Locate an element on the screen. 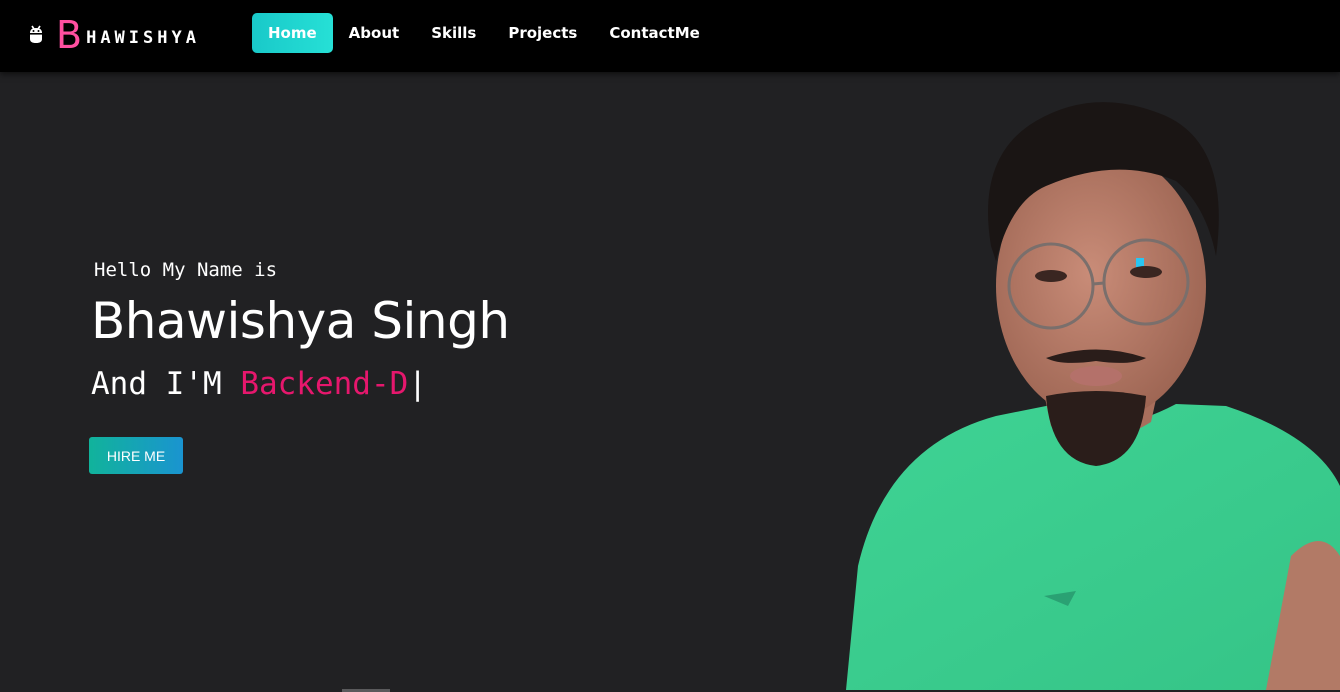 The height and width of the screenshot is (692, 1340). nav-projects: Projects is located at coordinates (542, 33).